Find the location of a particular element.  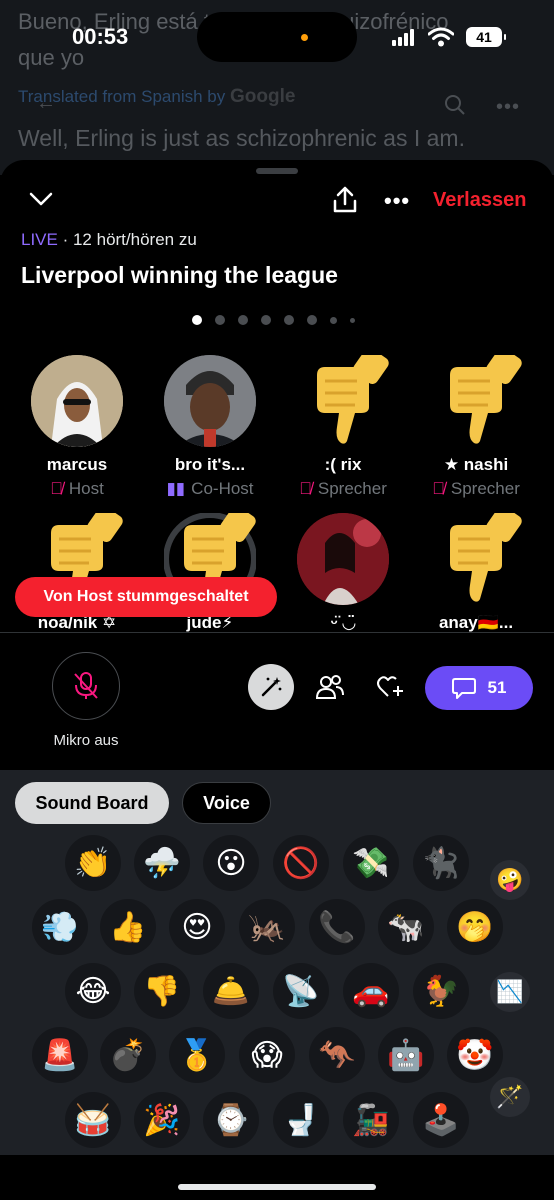

sound-thumbs-down: 👎 is located at coordinates (162, 991).